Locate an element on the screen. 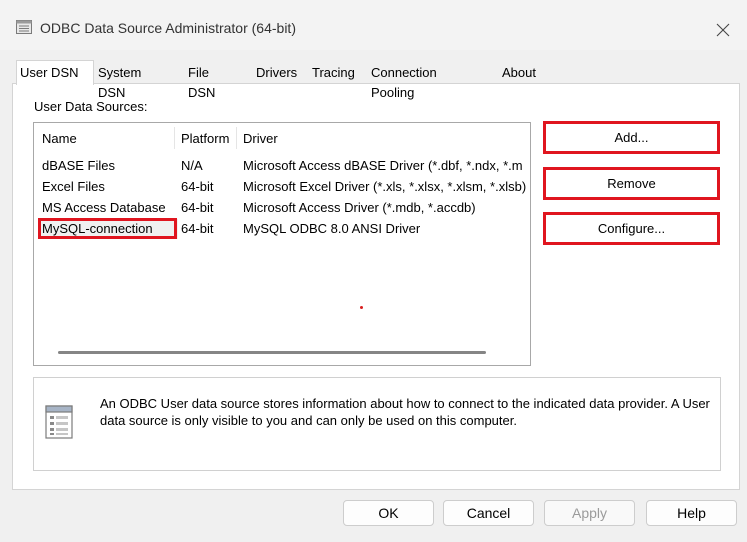 This screenshot has height=542, width=747. horizontal-scrollbar is located at coordinates (272, 352).